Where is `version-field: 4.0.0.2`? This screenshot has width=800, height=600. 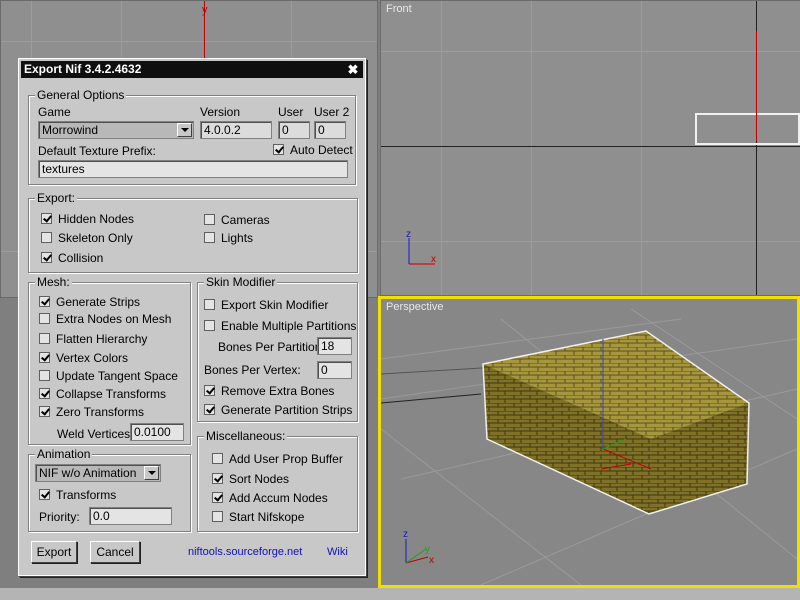 version-field: 4.0.0.2 is located at coordinates (236, 130).